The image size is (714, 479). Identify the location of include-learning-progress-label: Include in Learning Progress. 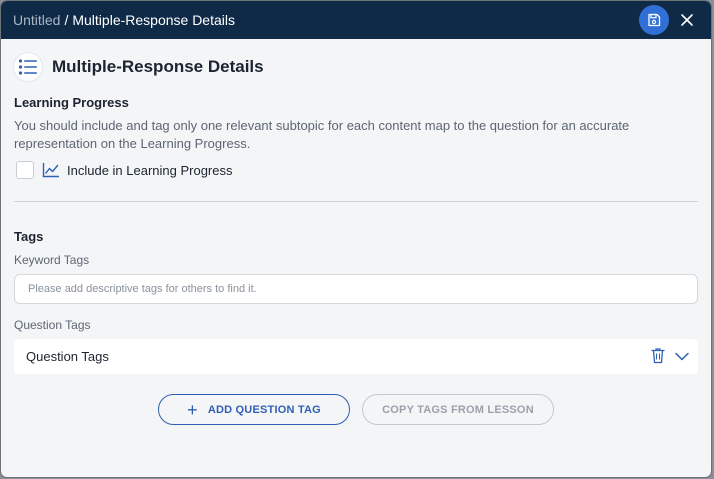
(150, 170).